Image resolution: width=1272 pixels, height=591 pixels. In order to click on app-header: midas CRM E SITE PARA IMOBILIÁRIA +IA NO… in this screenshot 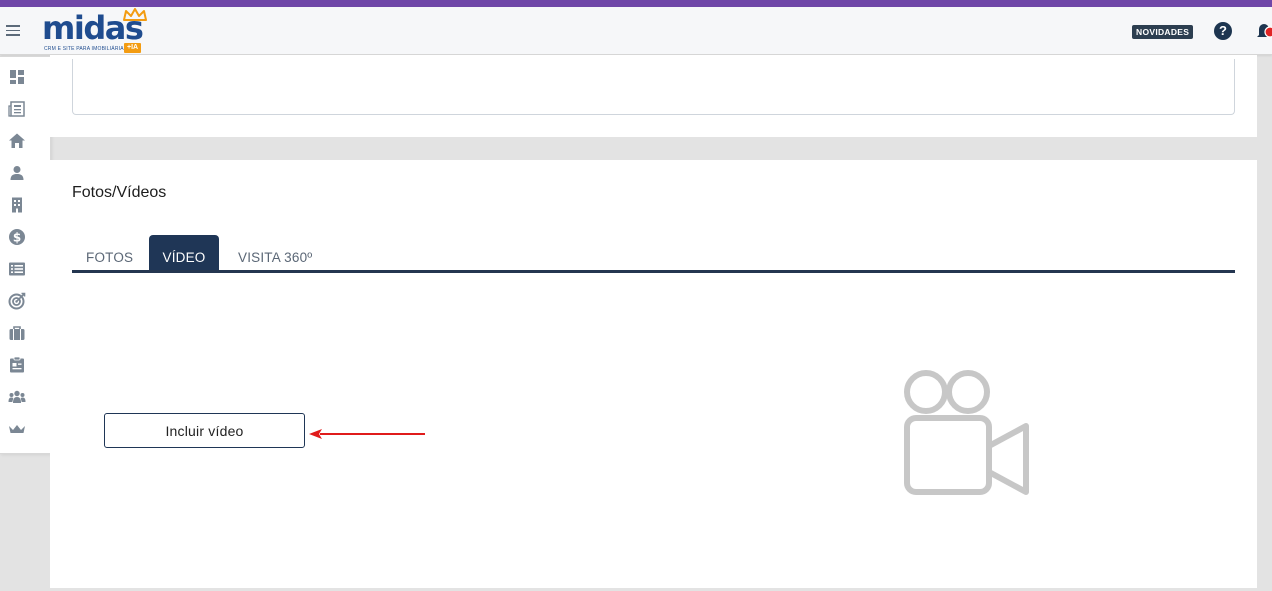, I will do `click(636, 31)`.